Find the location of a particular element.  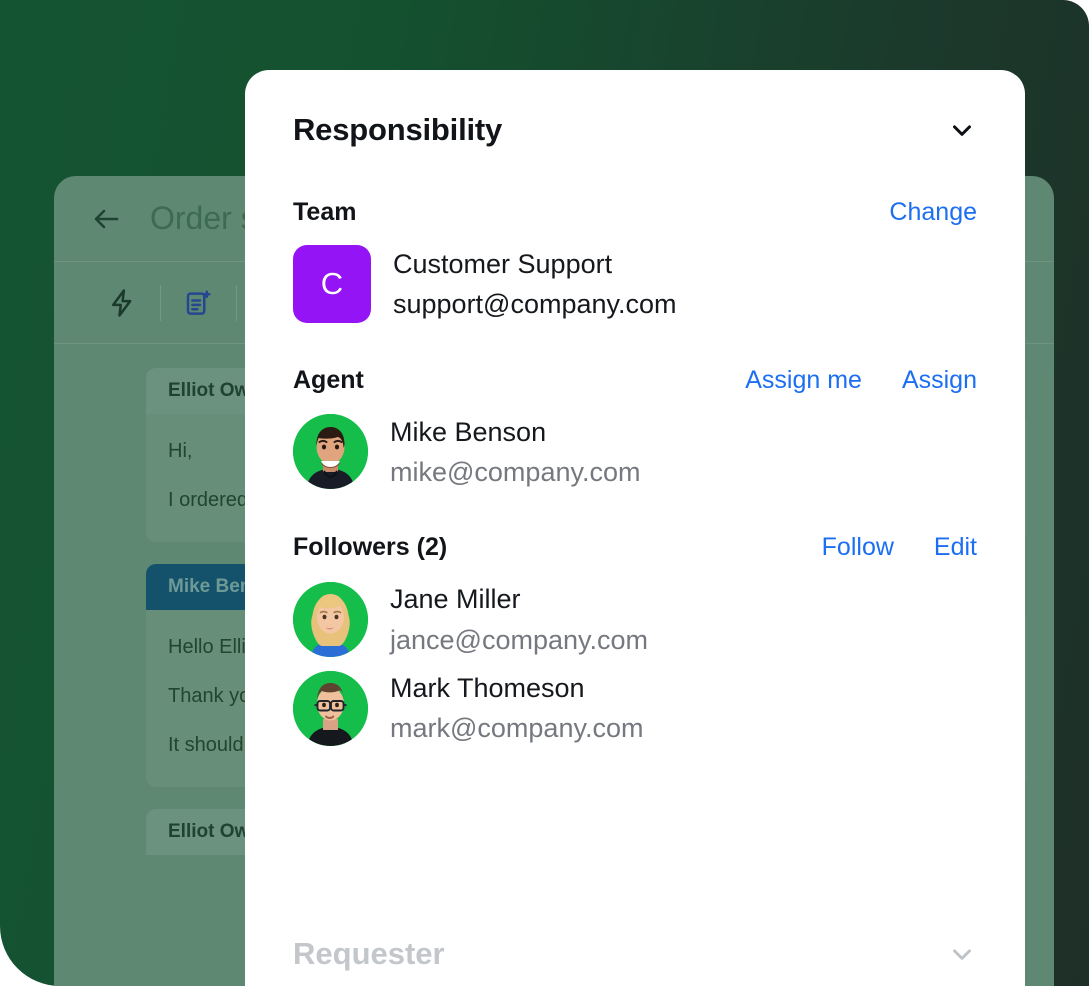

requester-section-header: Requester is located at coordinates (635, 961).